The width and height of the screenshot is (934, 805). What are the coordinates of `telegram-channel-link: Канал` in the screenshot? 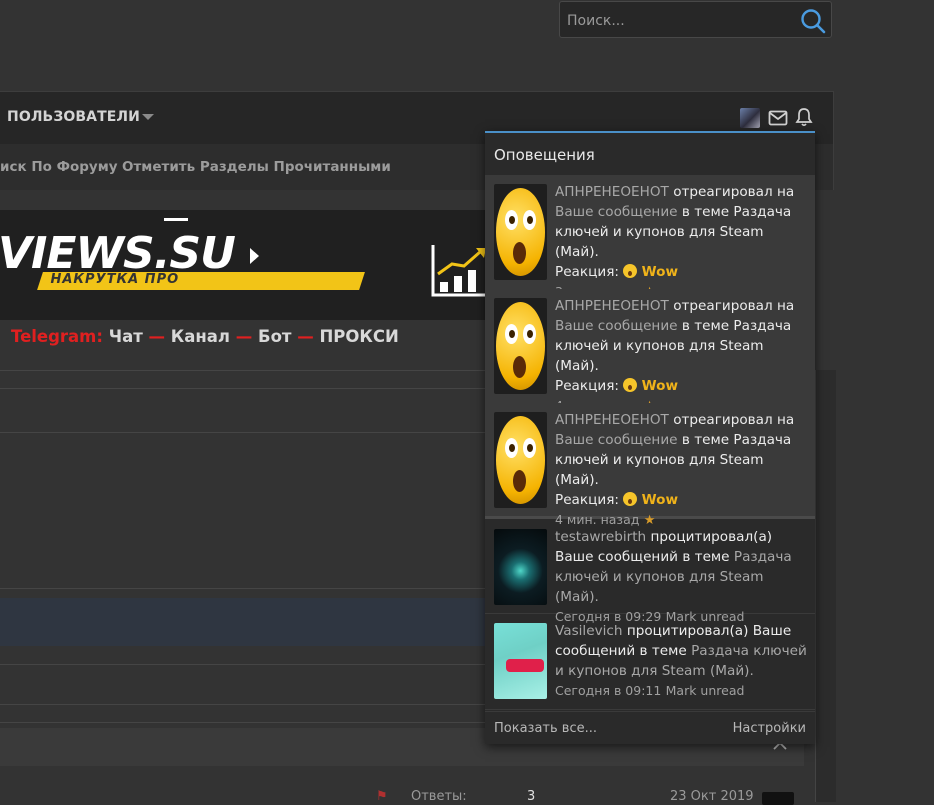 It's located at (200, 336).